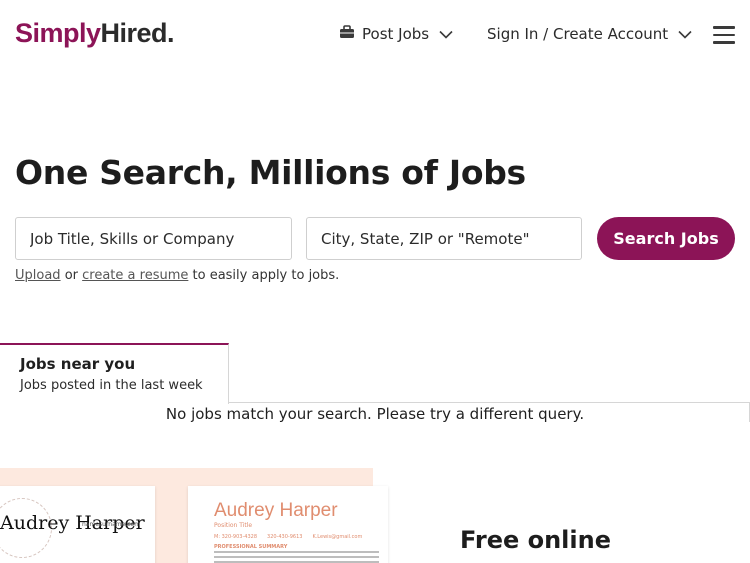 The height and width of the screenshot is (563, 750). What do you see at coordinates (58, 33) in the screenshot?
I see `logo-part-simply: Simply` at bounding box center [58, 33].